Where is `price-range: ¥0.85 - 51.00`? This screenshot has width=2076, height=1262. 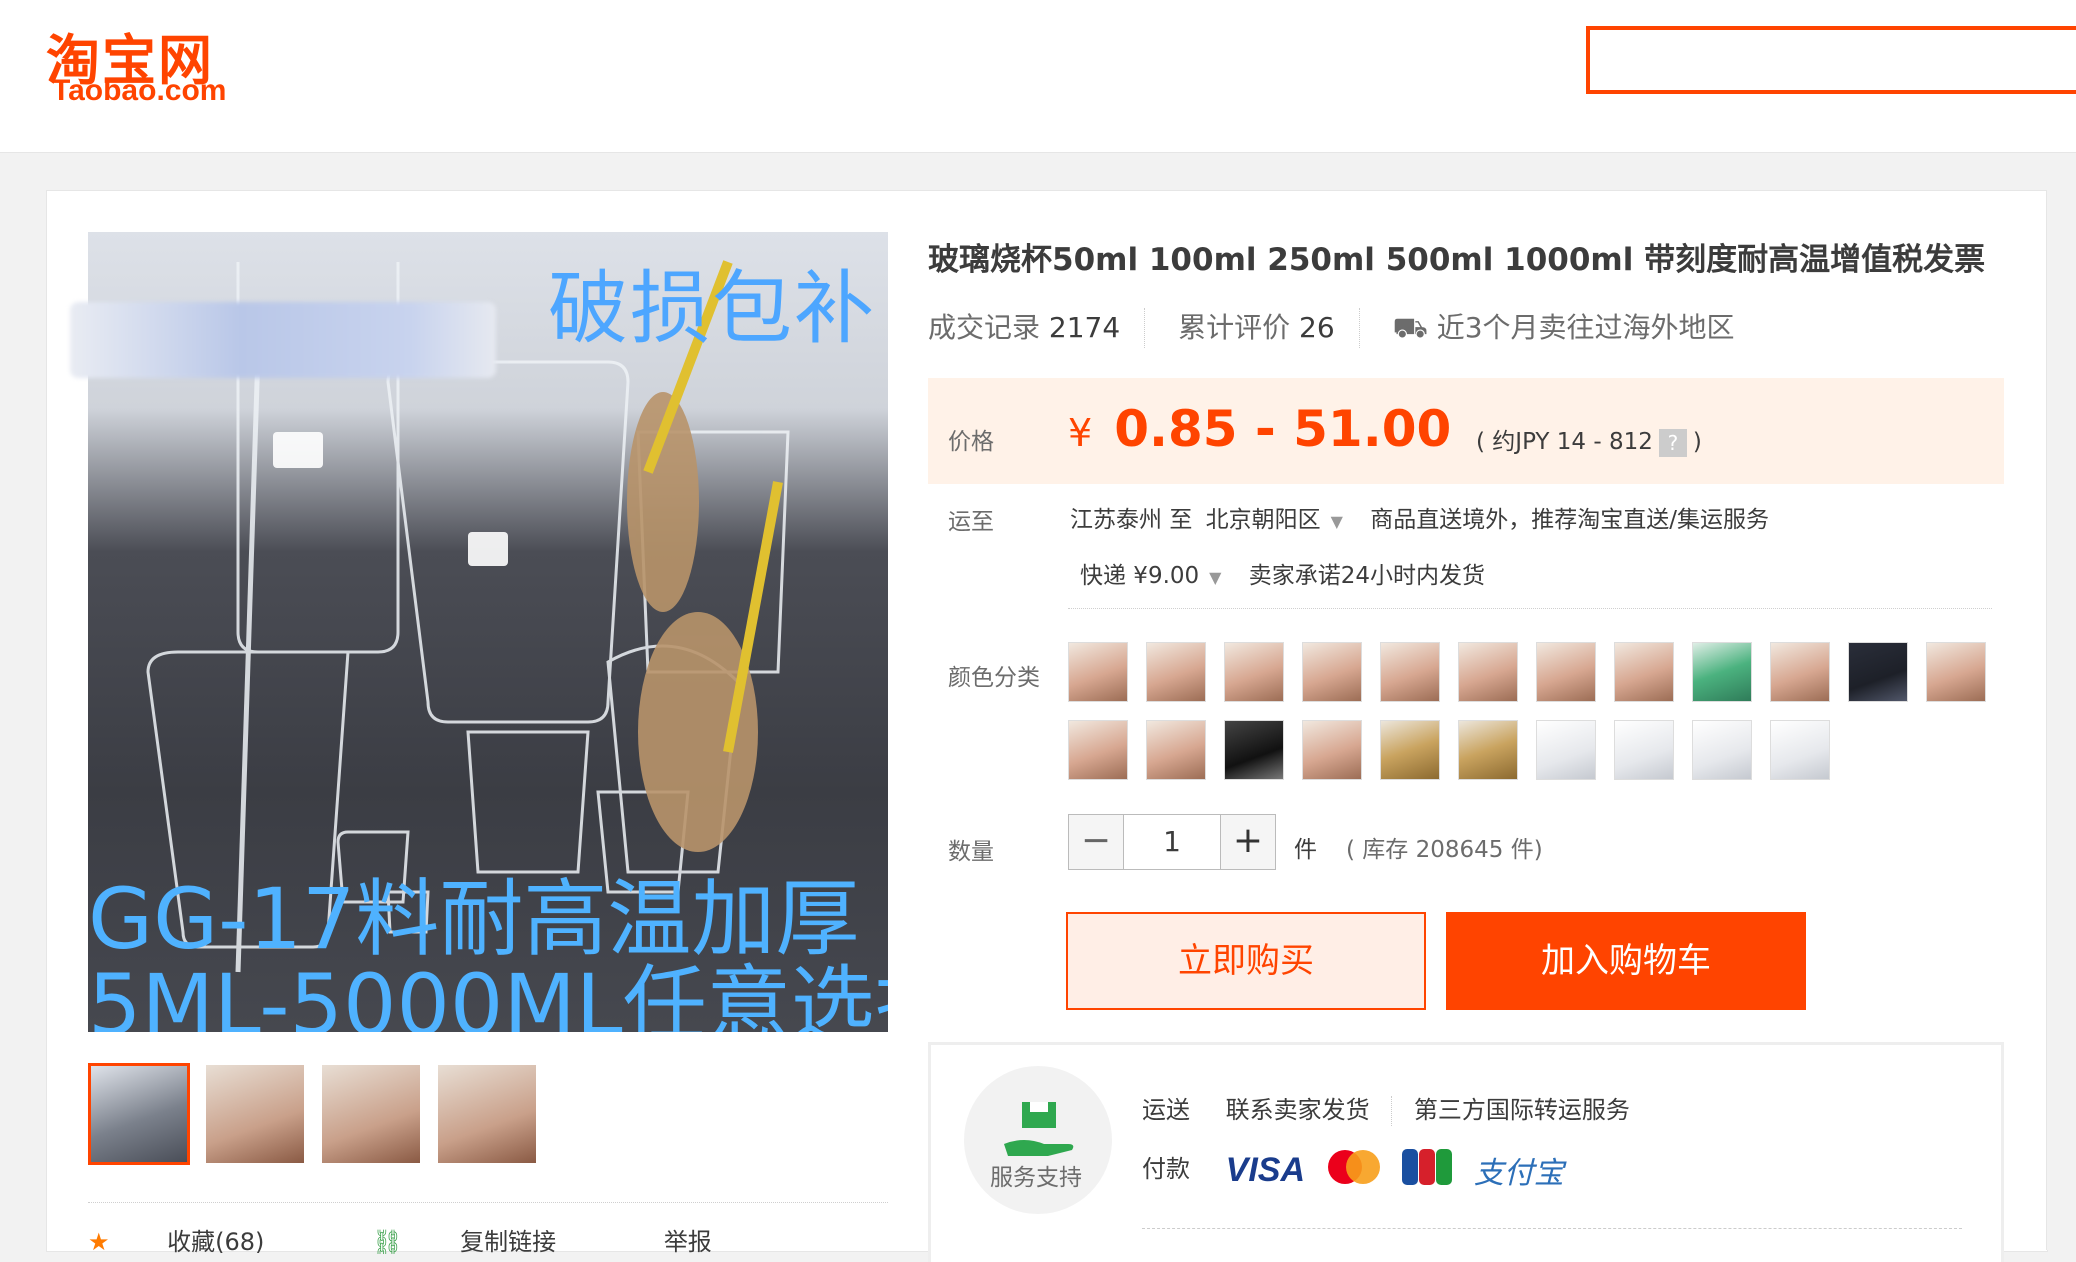 price-range: ¥0.85 - 51.00 is located at coordinates (1259, 429).